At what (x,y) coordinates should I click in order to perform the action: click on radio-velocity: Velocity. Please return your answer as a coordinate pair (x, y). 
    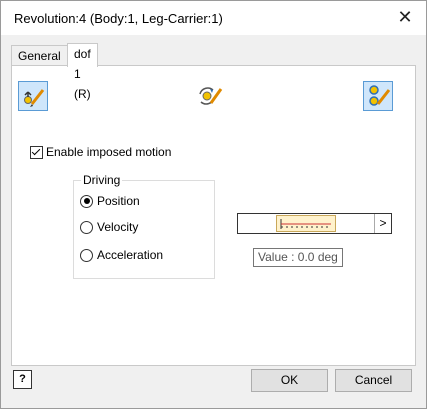
    Looking at the image, I should click on (109, 227).